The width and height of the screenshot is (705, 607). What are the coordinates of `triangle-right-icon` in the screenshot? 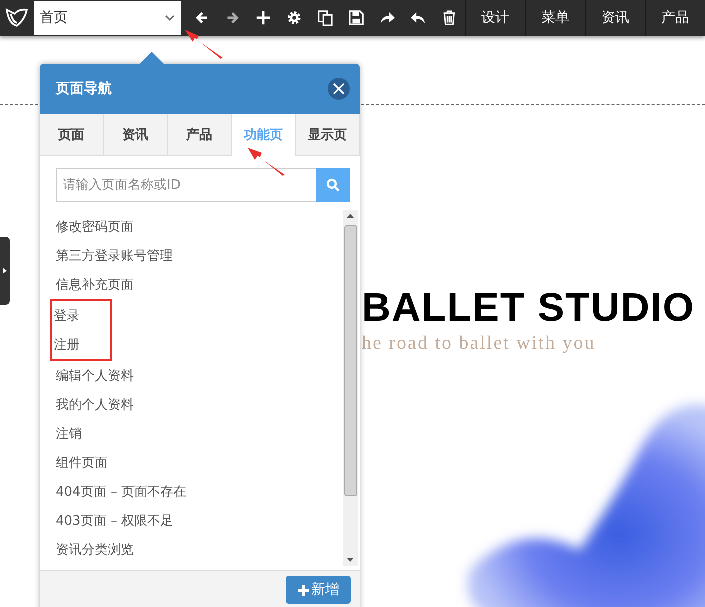 It's located at (5, 271).